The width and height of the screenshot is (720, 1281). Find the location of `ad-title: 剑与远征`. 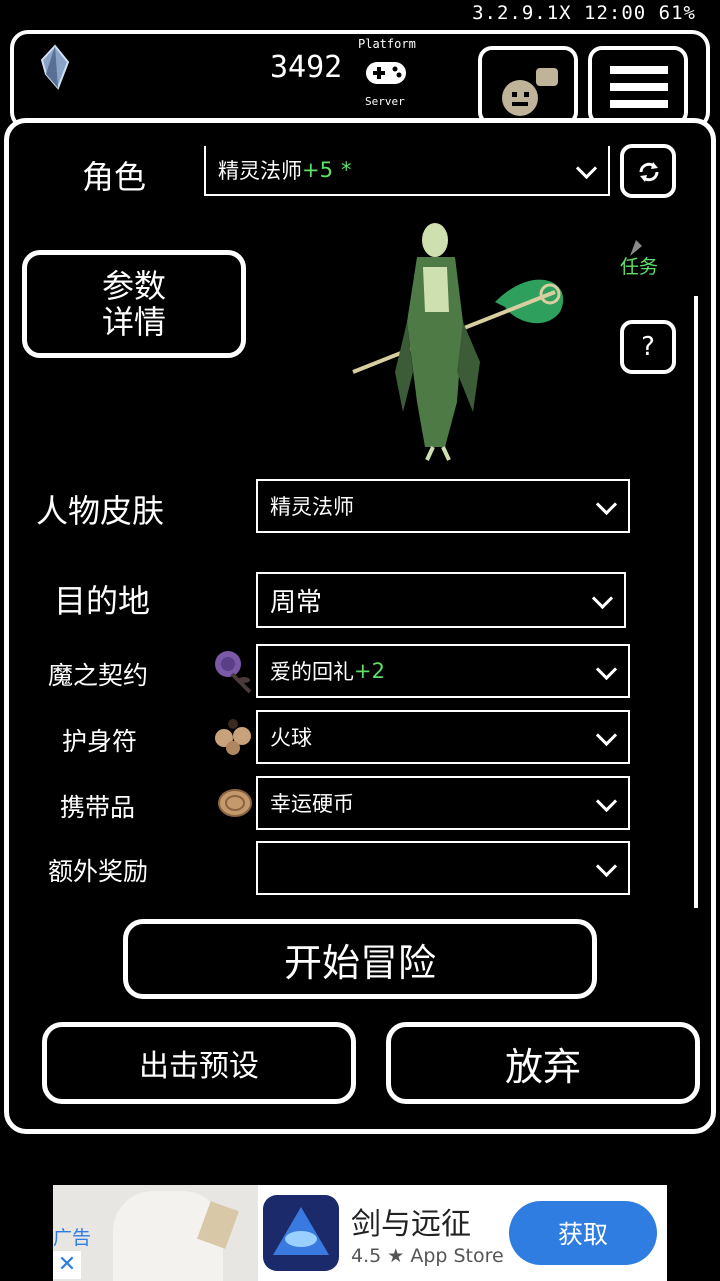

ad-title: 剑与远征 is located at coordinates (411, 1224).